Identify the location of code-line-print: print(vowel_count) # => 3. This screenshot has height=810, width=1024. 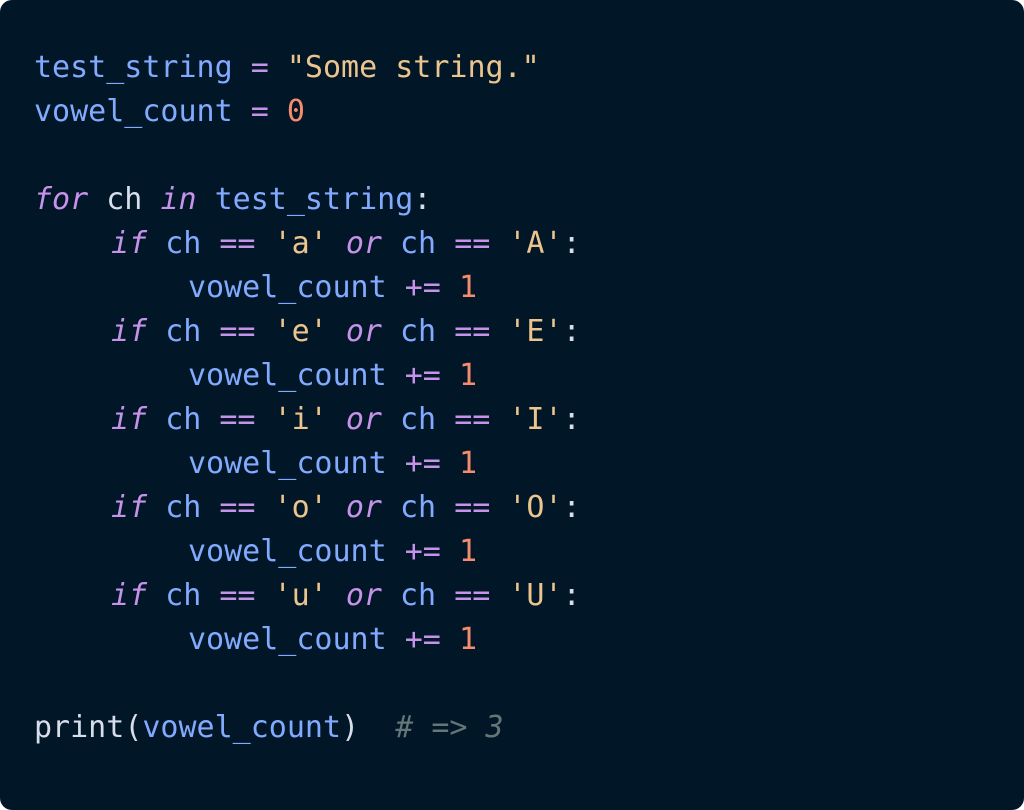
(512, 728).